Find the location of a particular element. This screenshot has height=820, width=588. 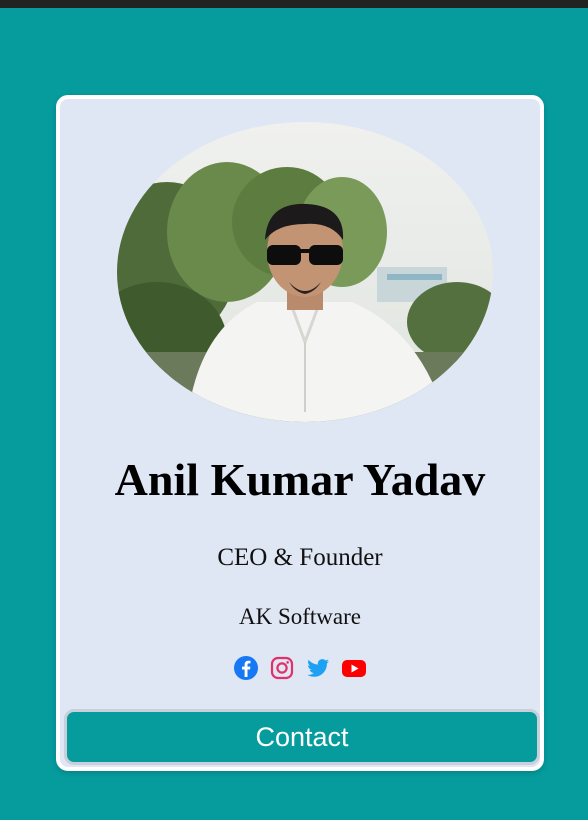

profile-company: AK Software is located at coordinates (300, 616).